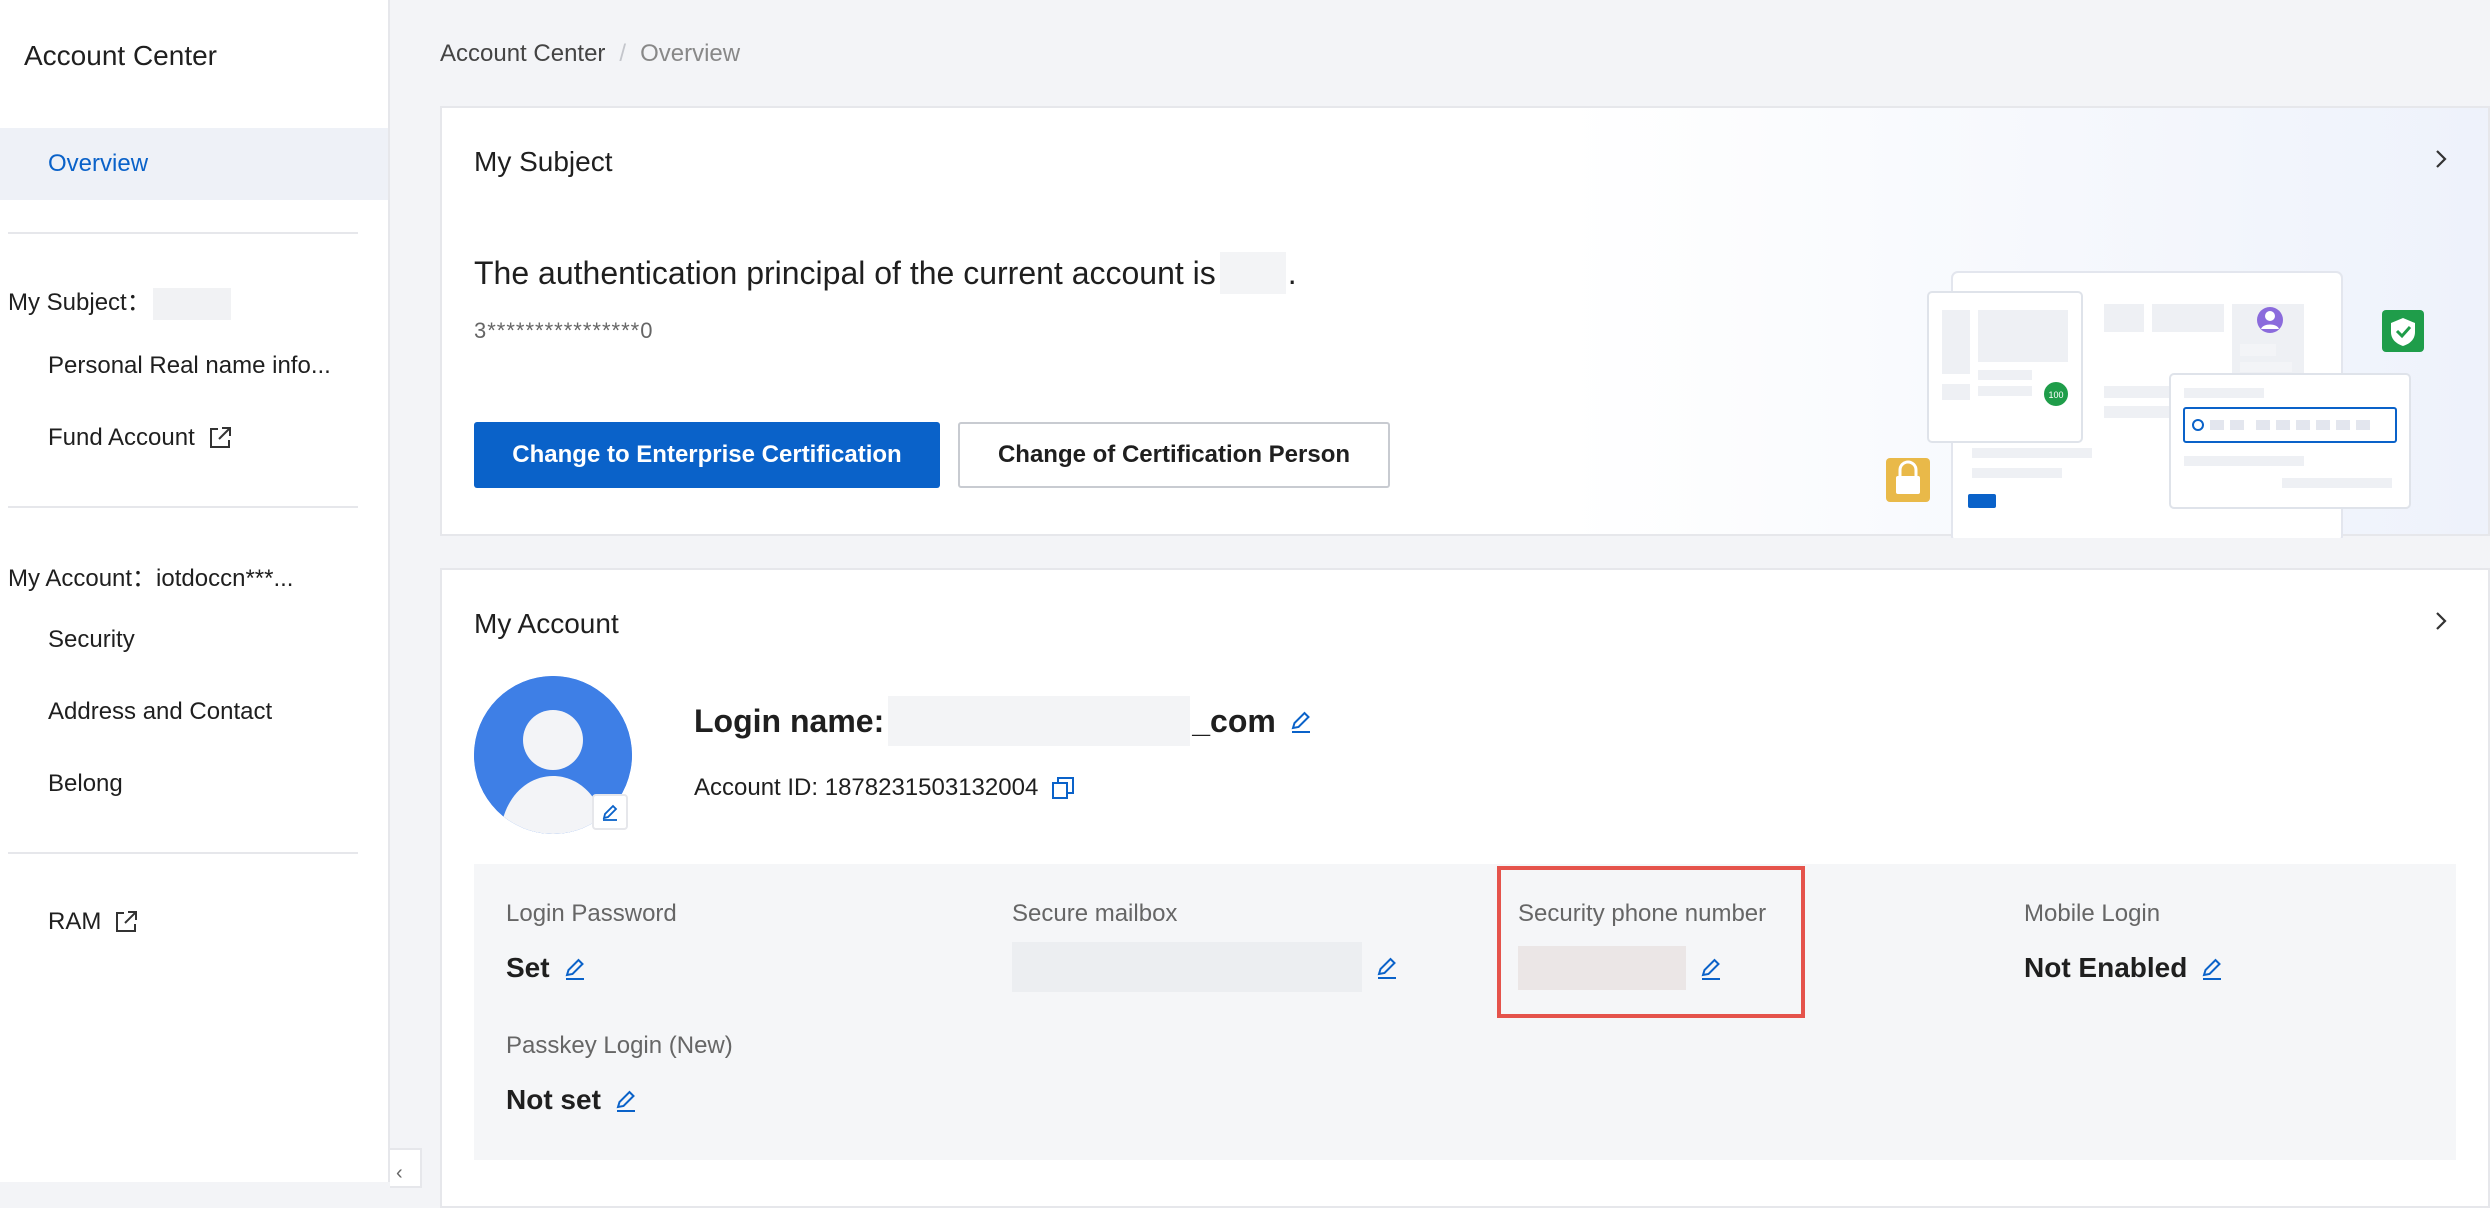 The height and width of the screenshot is (1208, 2490). Describe the element at coordinates (2106, 967) in the screenshot. I see `mobile-login-status: Not Enabled` at that location.